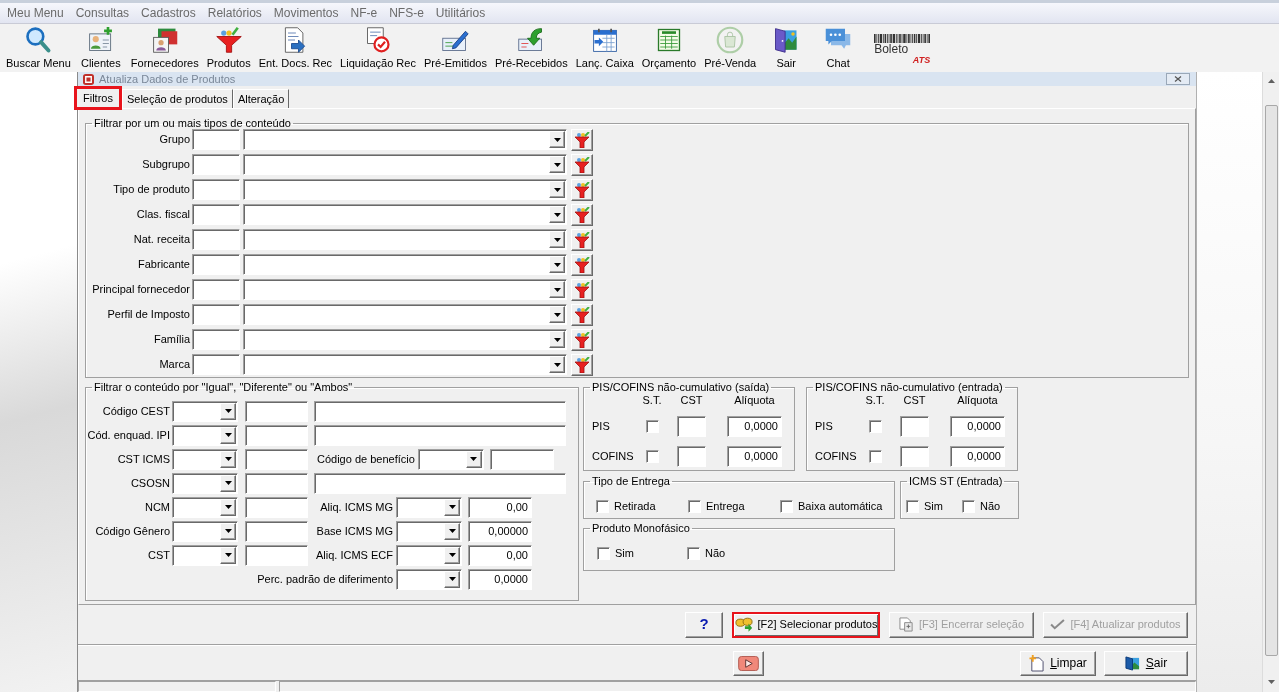  I want to click on toolbar-button: Pré-Recebidos, so click(531, 47).